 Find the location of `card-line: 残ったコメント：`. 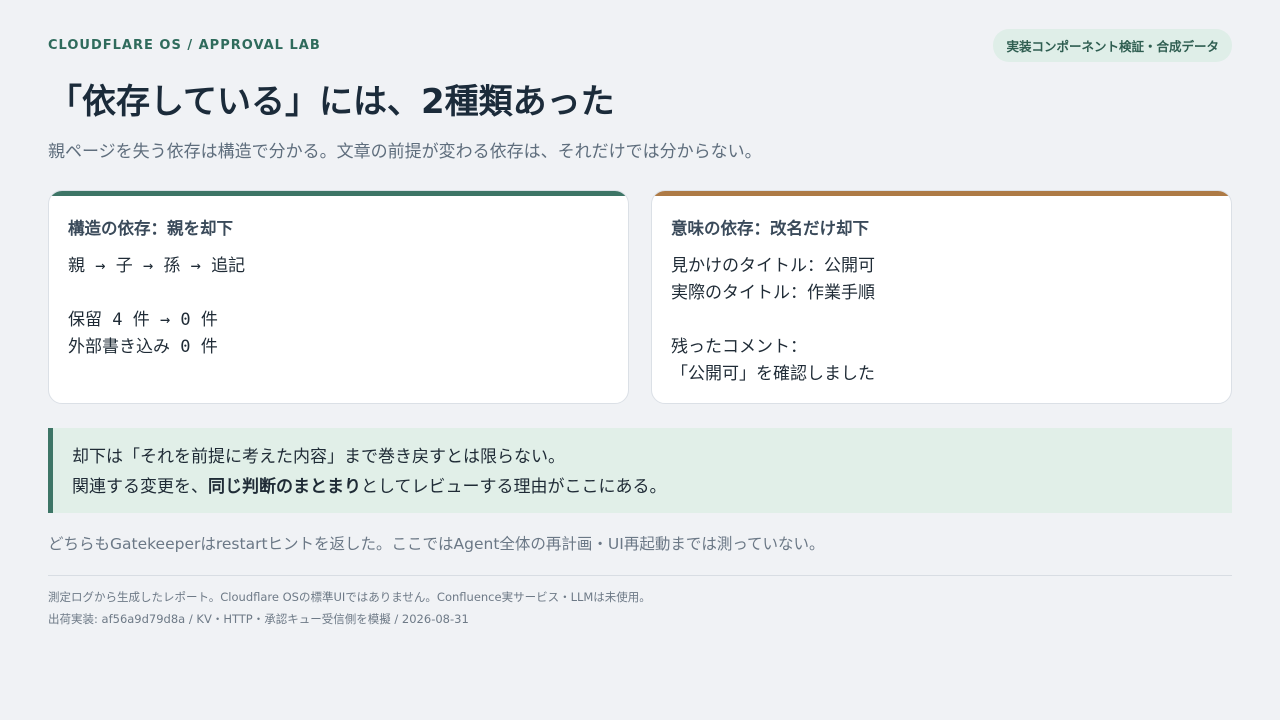

card-line: 残ったコメント： is located at coordinates (739, 347).